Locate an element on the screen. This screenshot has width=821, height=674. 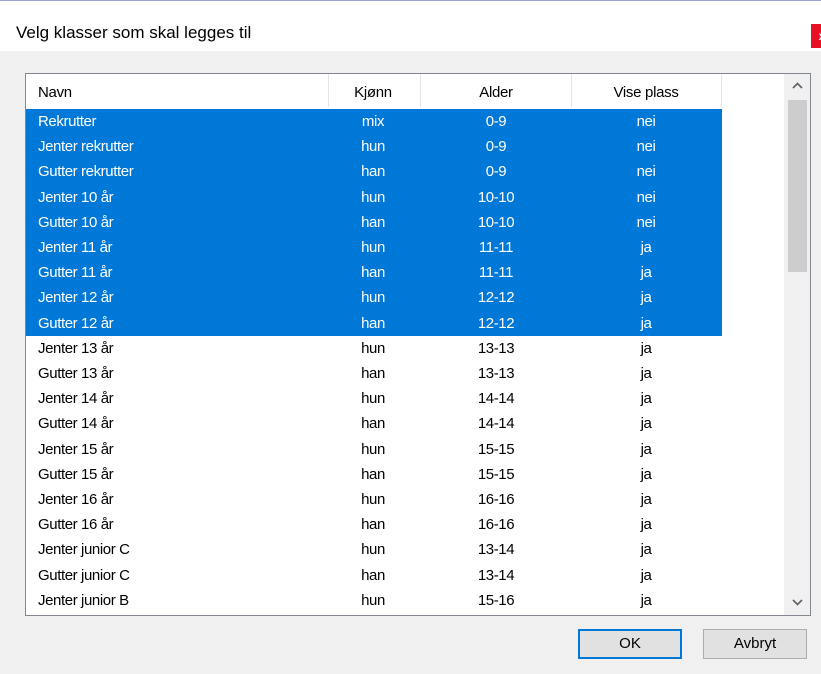
list-row: Gutter 13 år han 13-13 ja is located at coordinates (374, 373).